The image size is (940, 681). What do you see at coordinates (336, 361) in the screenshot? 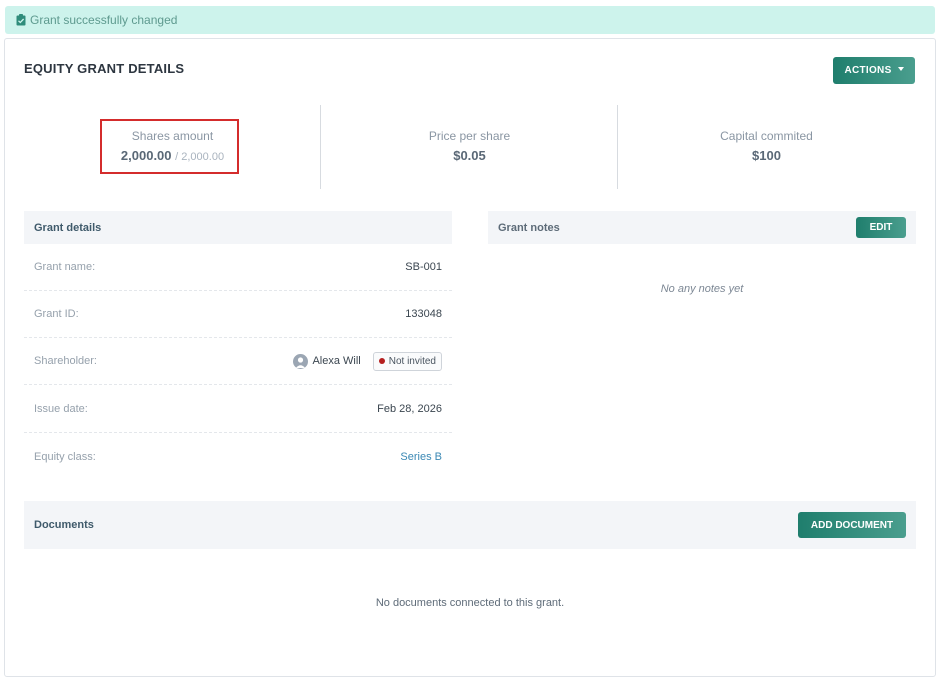
I see `shareholder-link: Alexa Will` at bounding box center [336, 361].